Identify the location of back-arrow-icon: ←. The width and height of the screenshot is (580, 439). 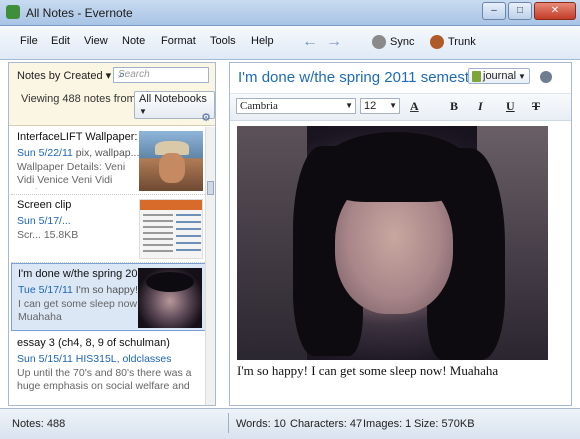
(310, 42).